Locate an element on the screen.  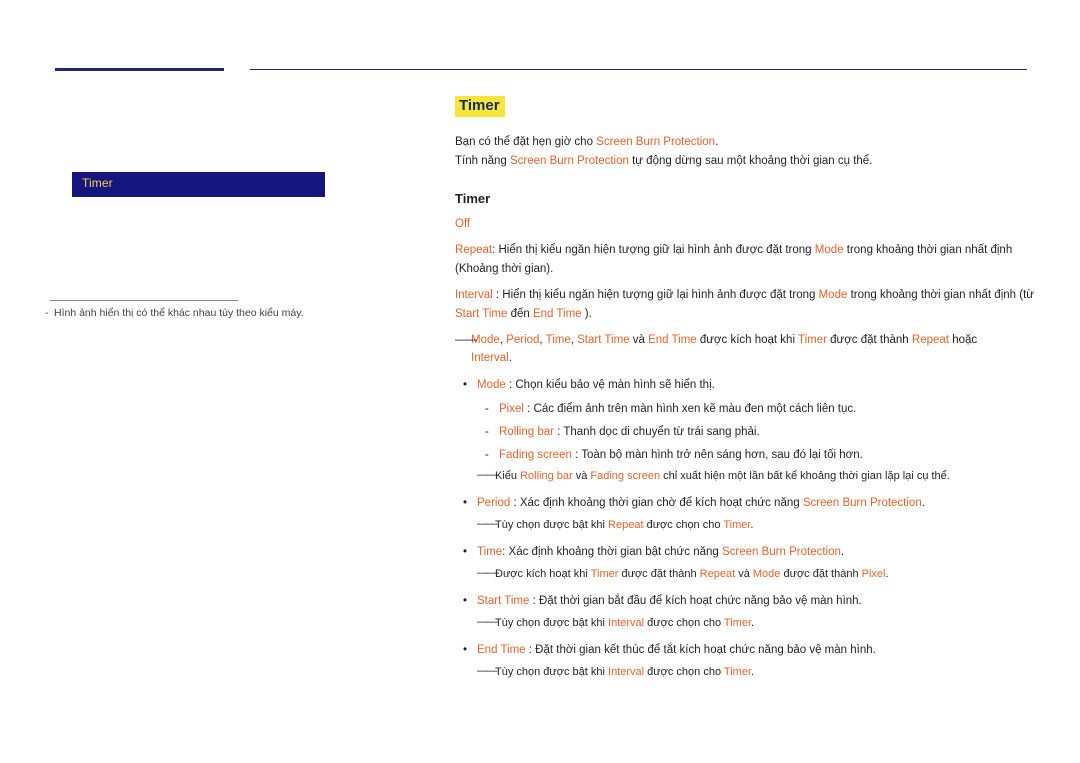
subbullet-pixel-label: Pixel is located at coordinates (511, 409).